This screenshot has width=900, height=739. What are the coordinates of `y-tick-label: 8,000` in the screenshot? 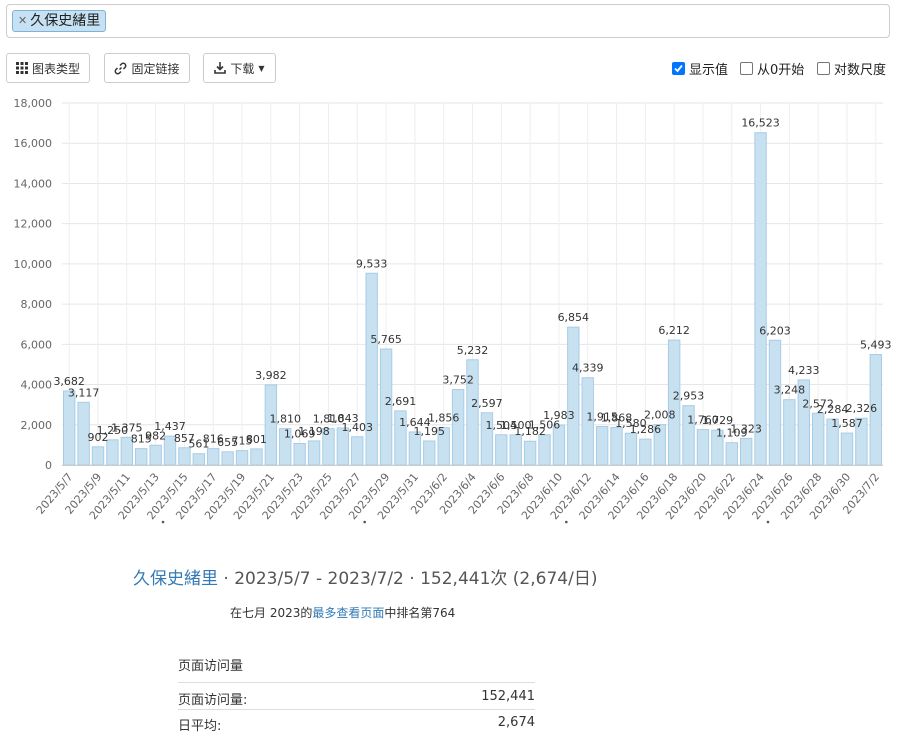 It's located at (37, 304).